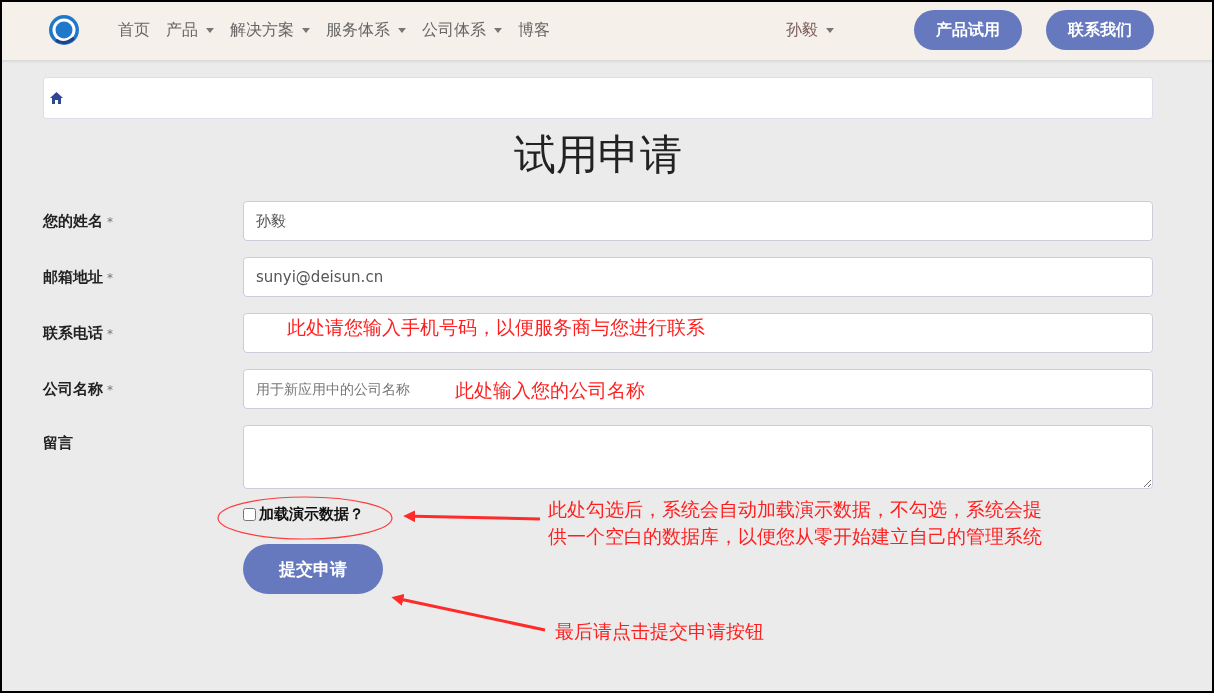 This screenshot has height=693, width=1214. I want to click on field-label: 留言, so click(58, 443).